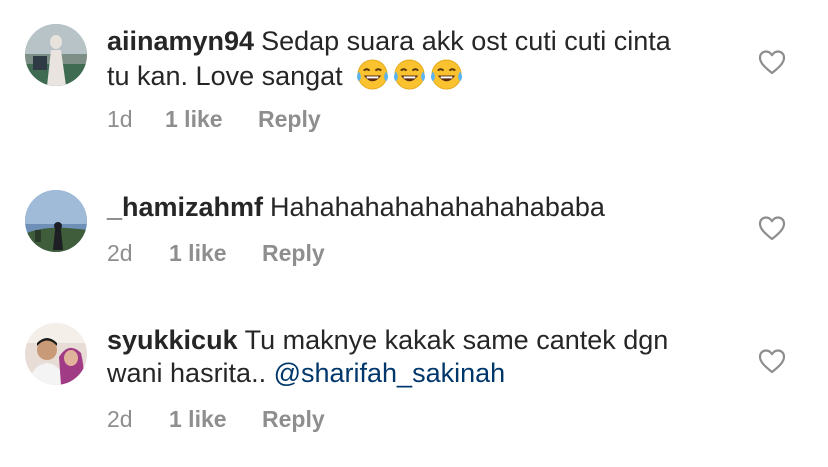 The image size is (828, 467). Describe the element at coordinates (172, 340) in the screenshot. I see `comment-username: syukkicuk` at that location.